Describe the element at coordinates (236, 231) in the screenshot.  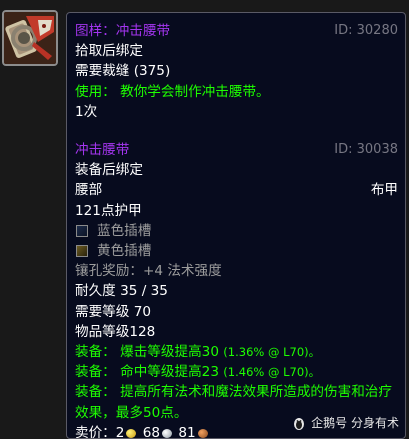
I see `socket-blue: 蓝色插槽` at that location.